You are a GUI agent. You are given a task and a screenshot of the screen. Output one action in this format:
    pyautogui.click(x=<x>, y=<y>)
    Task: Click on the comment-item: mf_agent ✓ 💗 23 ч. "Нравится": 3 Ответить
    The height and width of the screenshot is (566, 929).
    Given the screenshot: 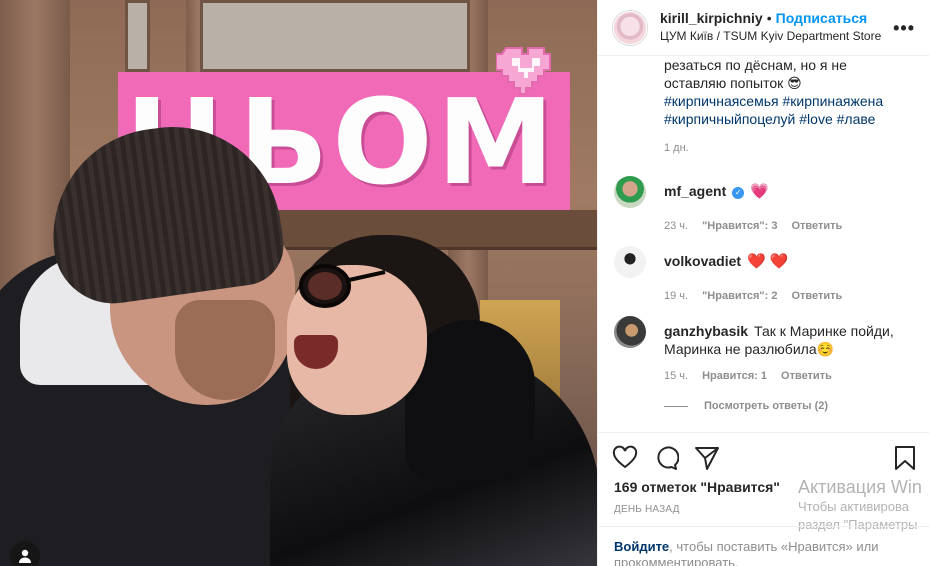 What is the action you would take?
    pyautogui.click(x=766, y=204)
    